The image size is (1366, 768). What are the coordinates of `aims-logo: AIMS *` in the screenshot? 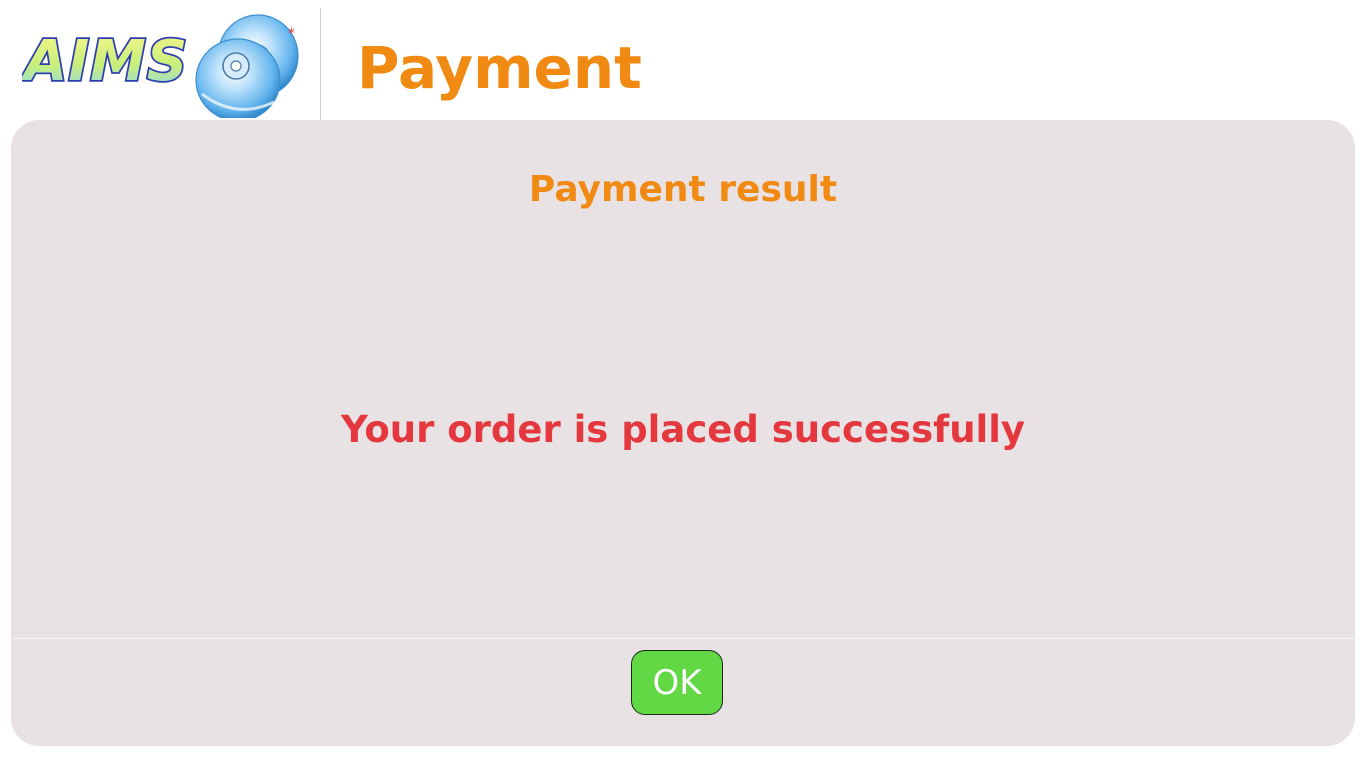 It's located at (160, 65).